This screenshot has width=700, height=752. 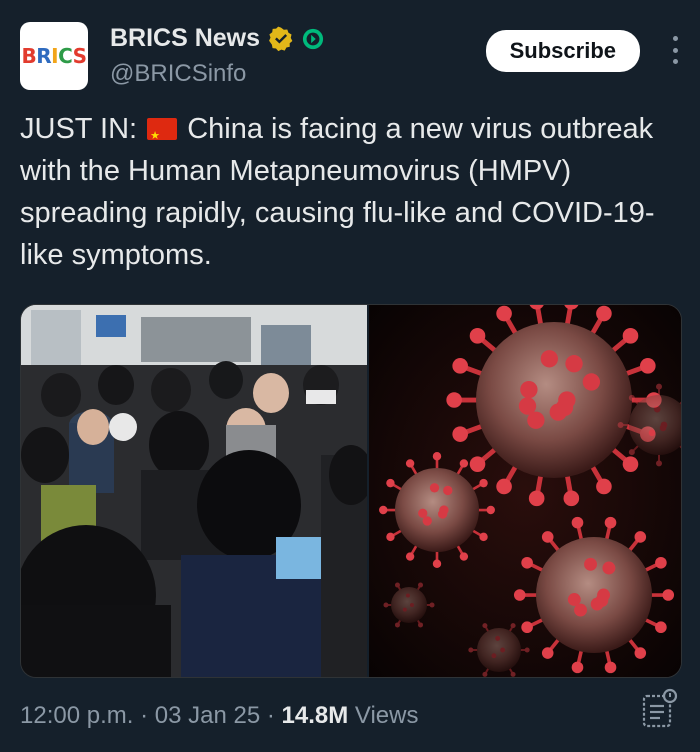 I want to click on verified-badge-icon, so click(x=281, y=38).